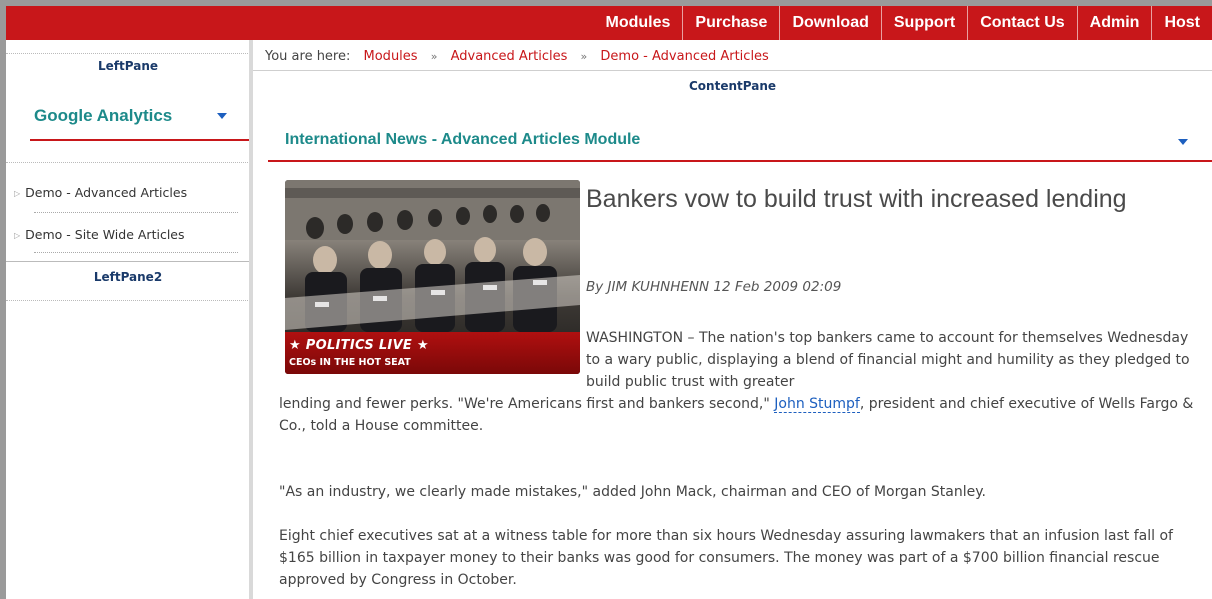 The height and width of the screenshot is (599, 1212). What do you see at coordinates (128, 66) in the screenshot?
I see `leftpane-label: LeftPane` at bounding box center [128, 66].